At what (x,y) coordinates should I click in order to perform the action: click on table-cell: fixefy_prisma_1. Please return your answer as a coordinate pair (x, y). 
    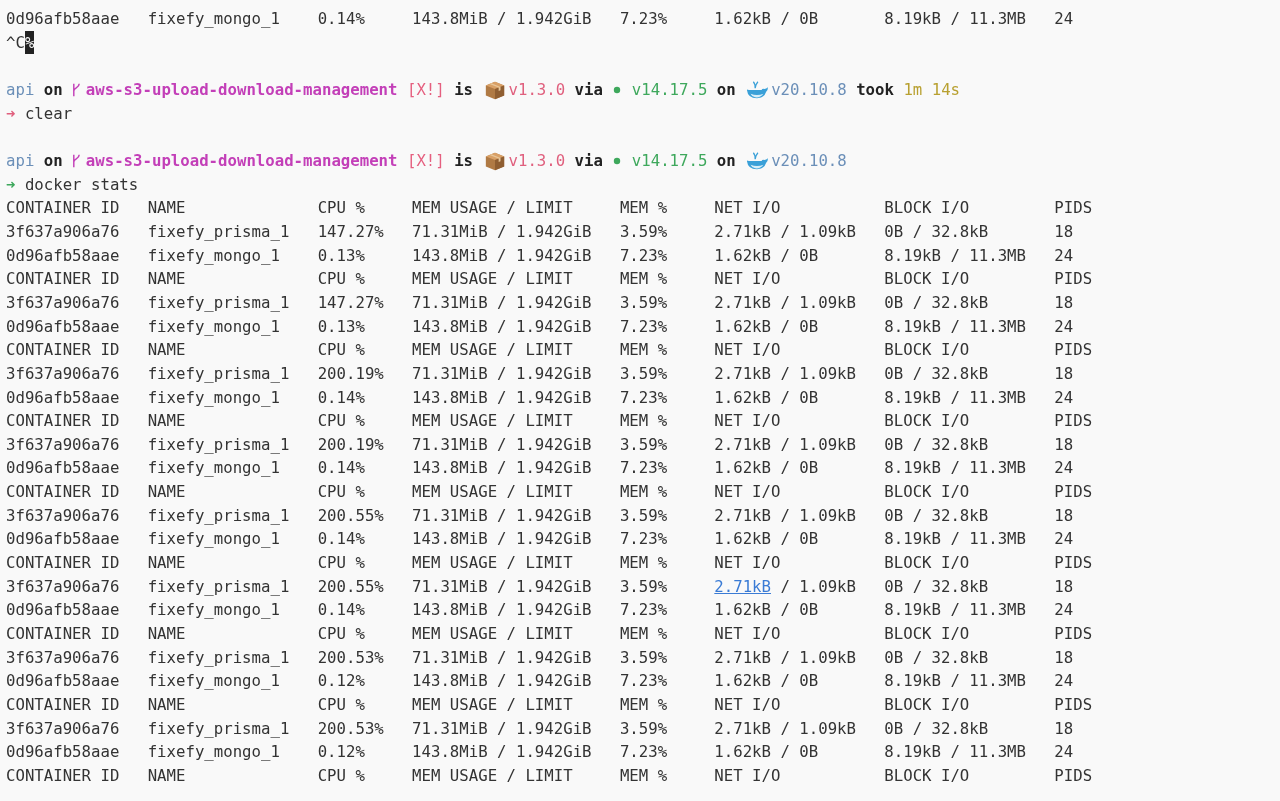
    Looking at the image, I should click on (218, 515).